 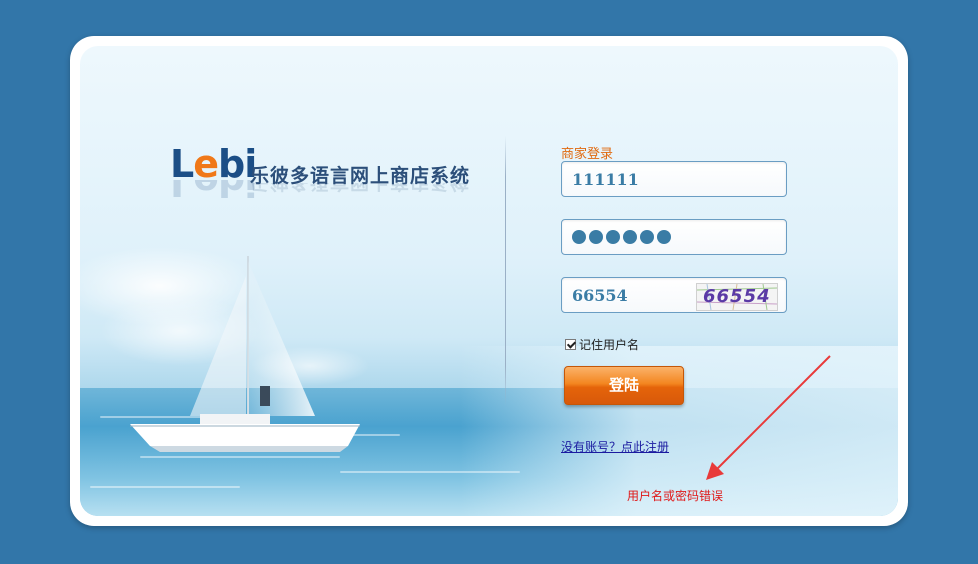 I want to click on logo-reflection: Lebi, so click(x=213, y=191).